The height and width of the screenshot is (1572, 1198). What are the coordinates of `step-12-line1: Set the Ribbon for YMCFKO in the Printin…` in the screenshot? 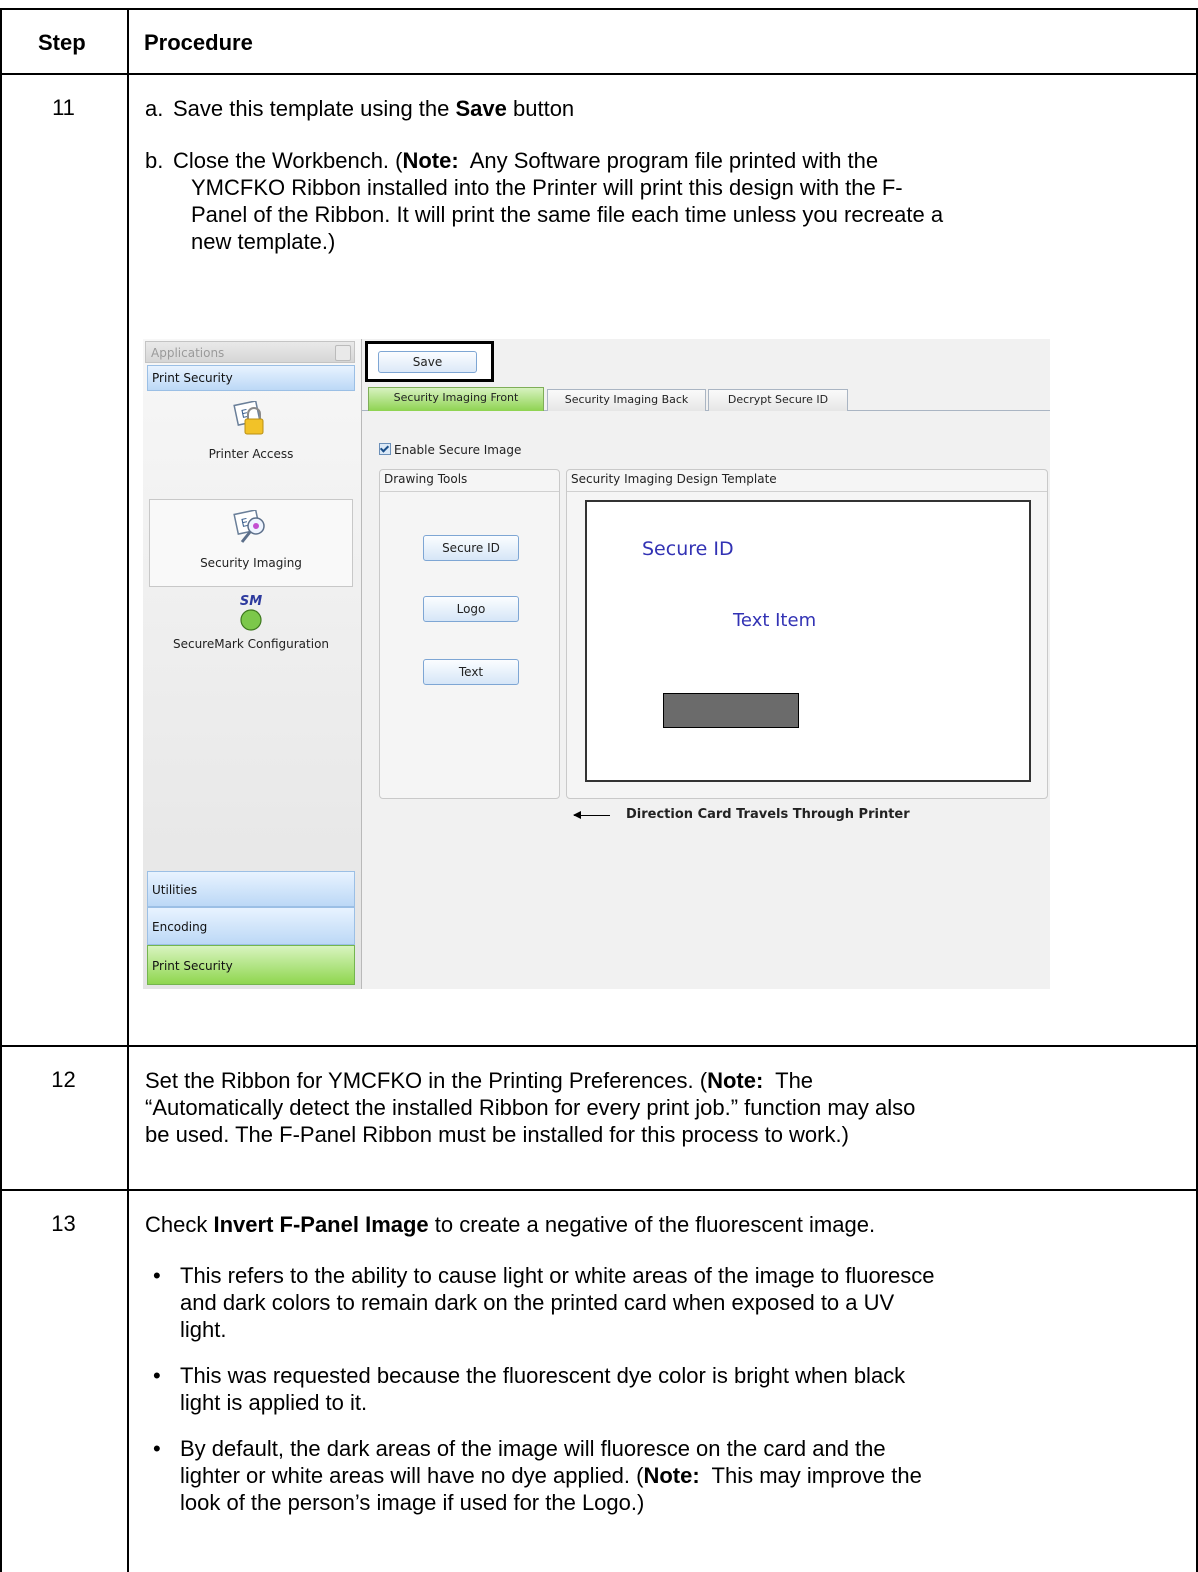 It's located at (479, 1080).